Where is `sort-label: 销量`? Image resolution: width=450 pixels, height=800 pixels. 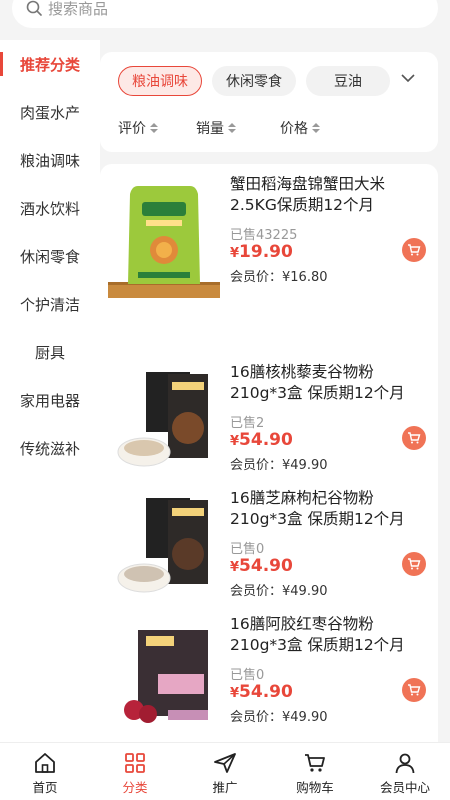
sort-label: 销量 is located at coordinates (210, 129).